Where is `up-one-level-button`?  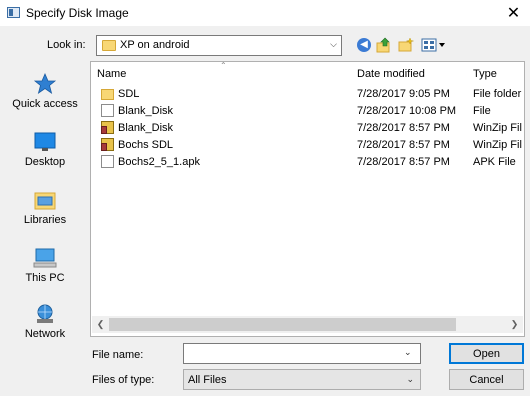 up-one-level-button is located at coordinates (384, 45).